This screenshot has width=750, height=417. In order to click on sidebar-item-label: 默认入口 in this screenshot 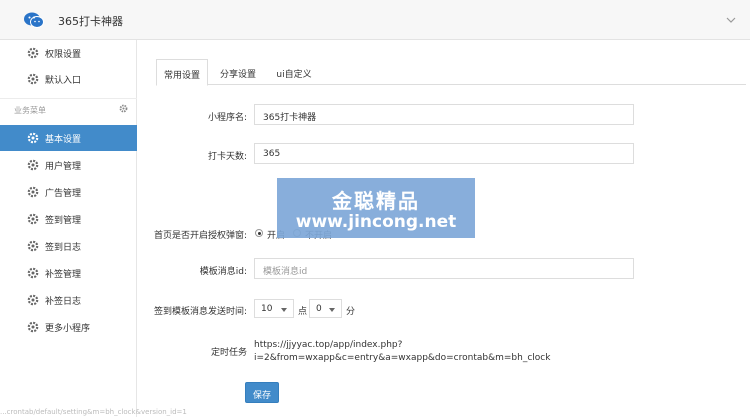, I will do `click(63, 81)`.